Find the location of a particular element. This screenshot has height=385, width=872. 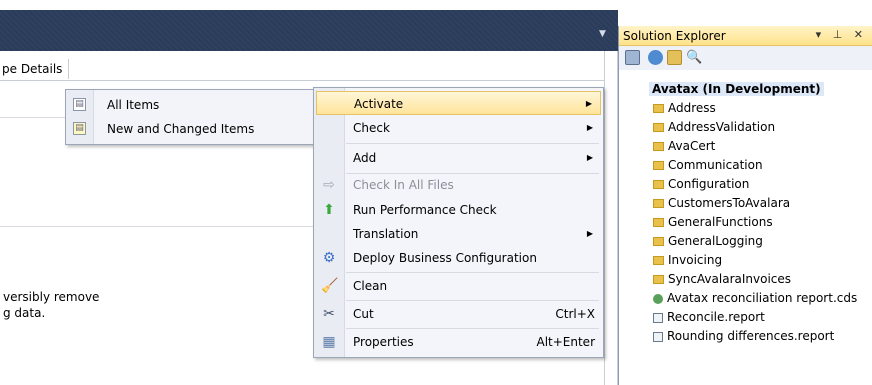

menu-item-label: Cut is located at coordinates (363, 314).